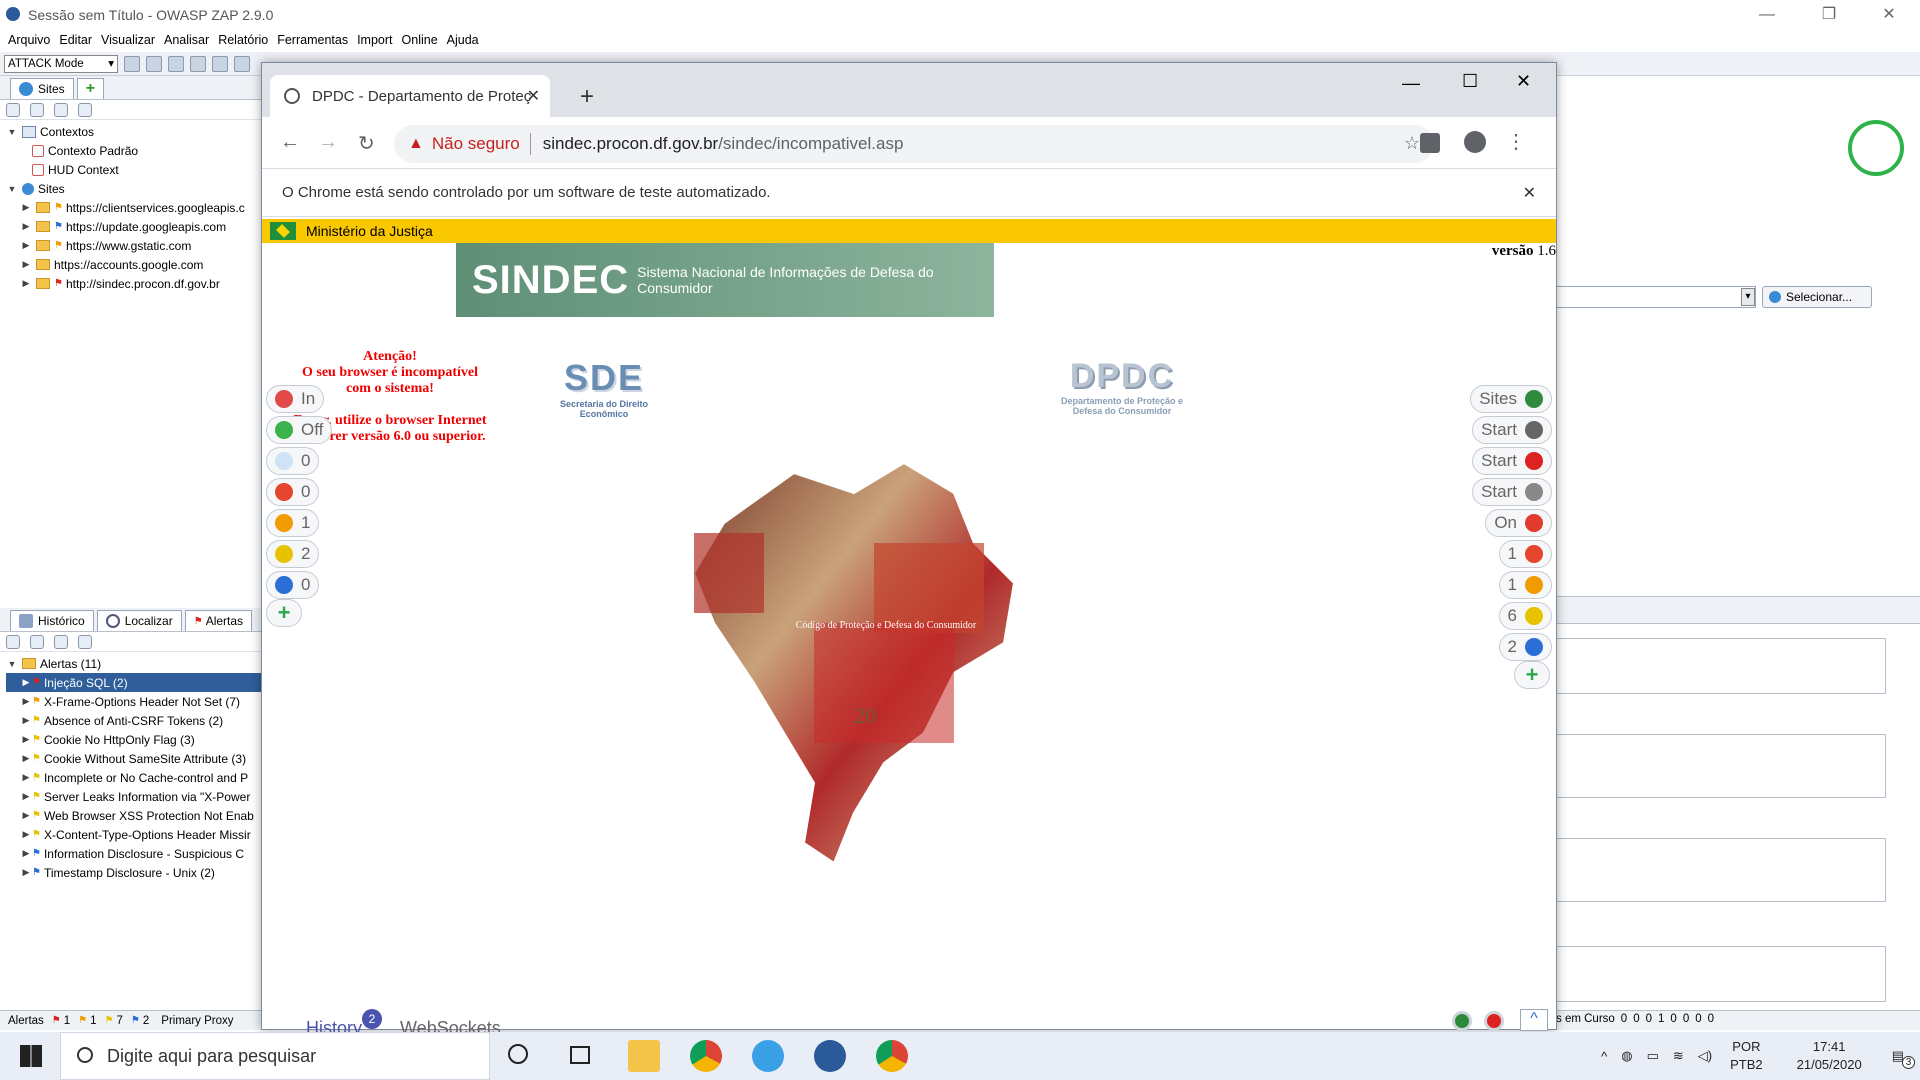  Describe the element at coordinates (275, 1056) in the screenshot. I see `taskbar-search: Digite aqui para pesquisar` at that location.